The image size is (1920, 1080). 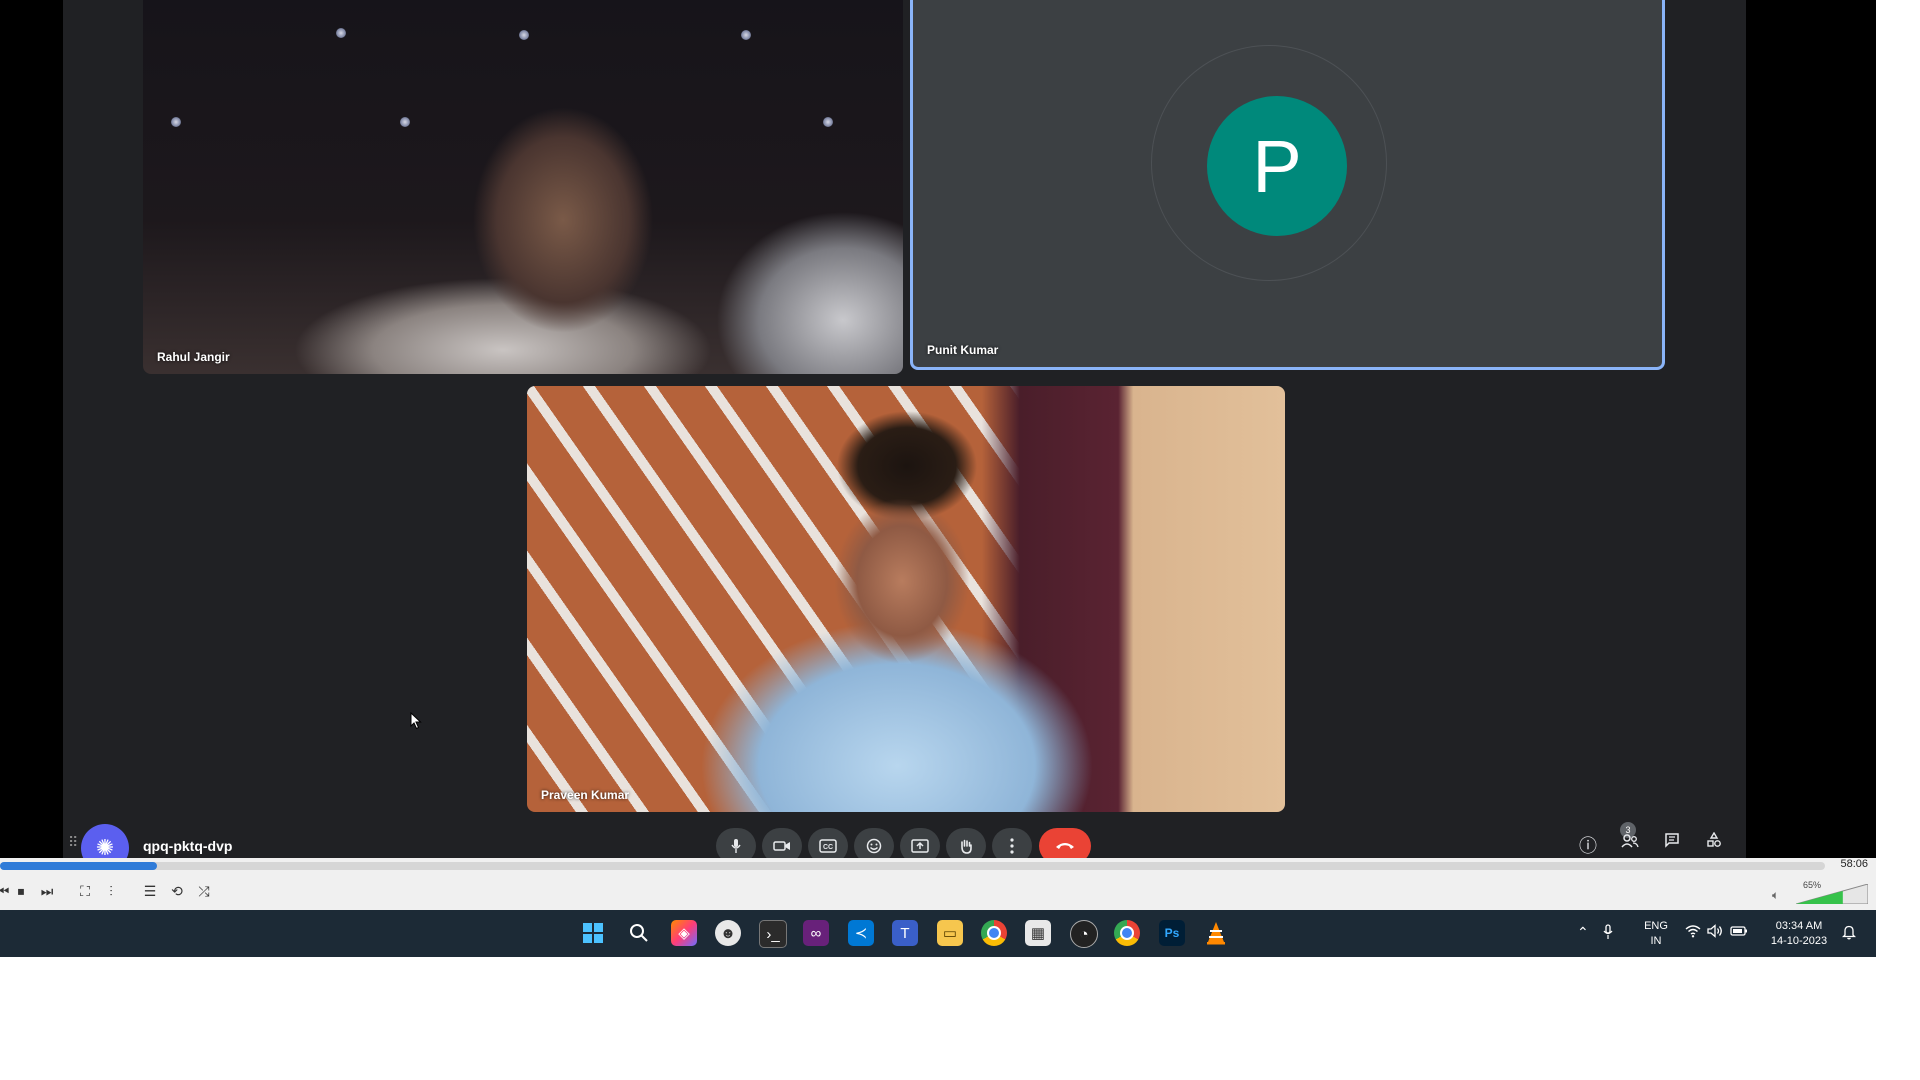 What do you see at coordinates (1277, 166) in the screenshot?
I see `avatar: P` at bounding box center [1277, 166].